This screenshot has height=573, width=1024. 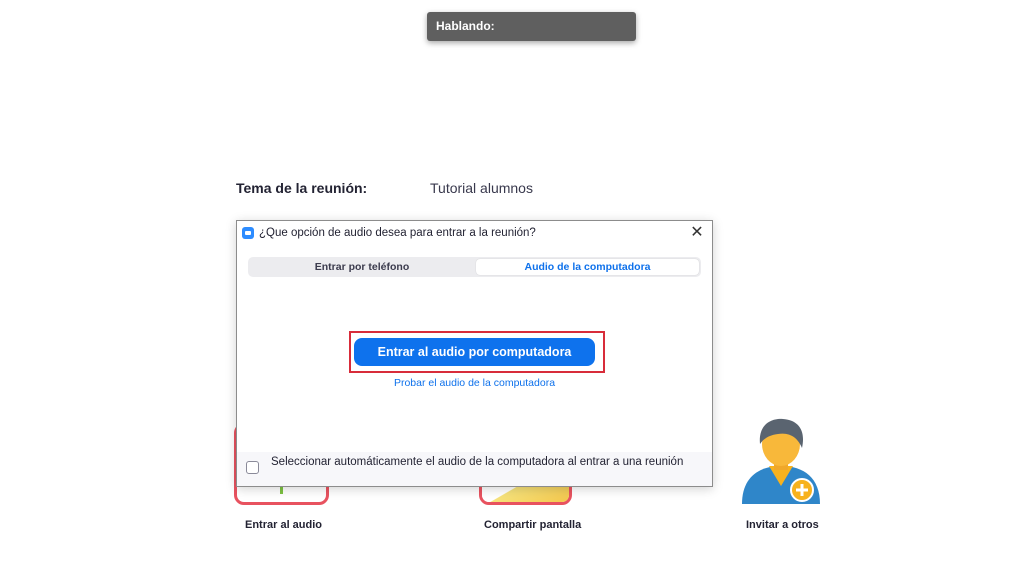 I want to click on tab-computer-audio: Audio de la computadora, so click(x=587, y=267).